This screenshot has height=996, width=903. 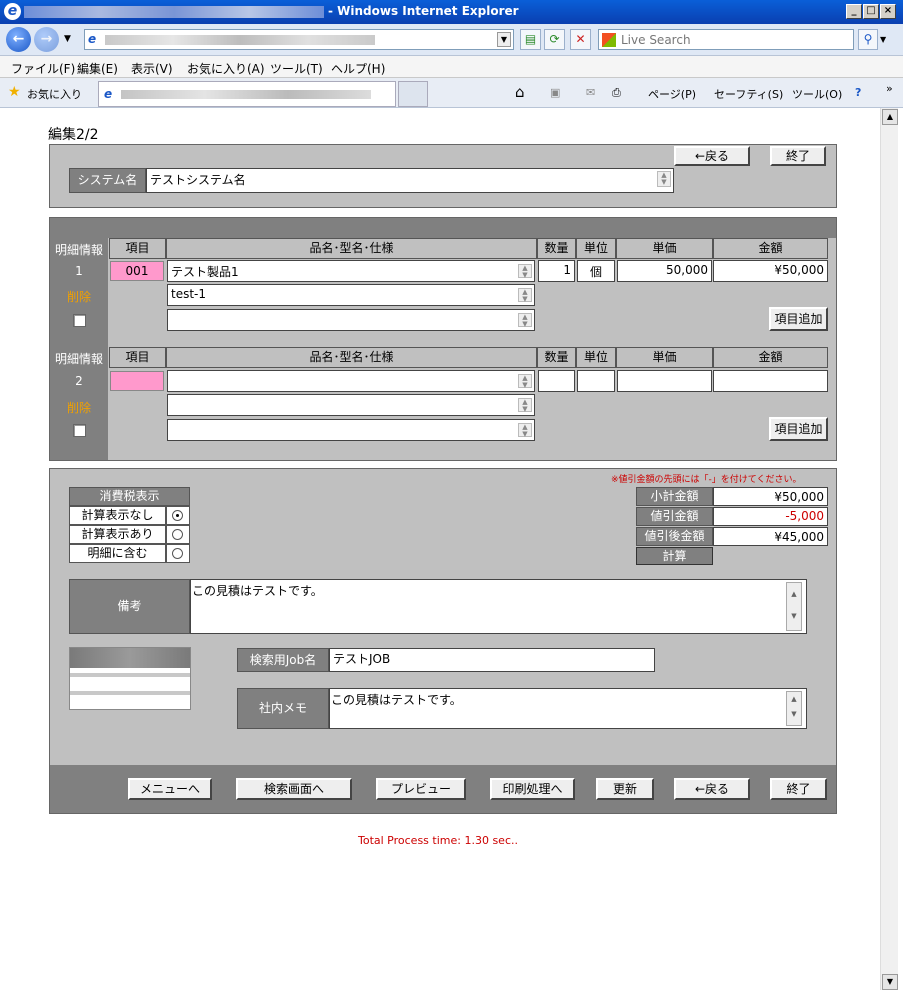 I want to click on memo-textarea: この見積はテストです。 ▲ ▼, so click(x=568, y=708).